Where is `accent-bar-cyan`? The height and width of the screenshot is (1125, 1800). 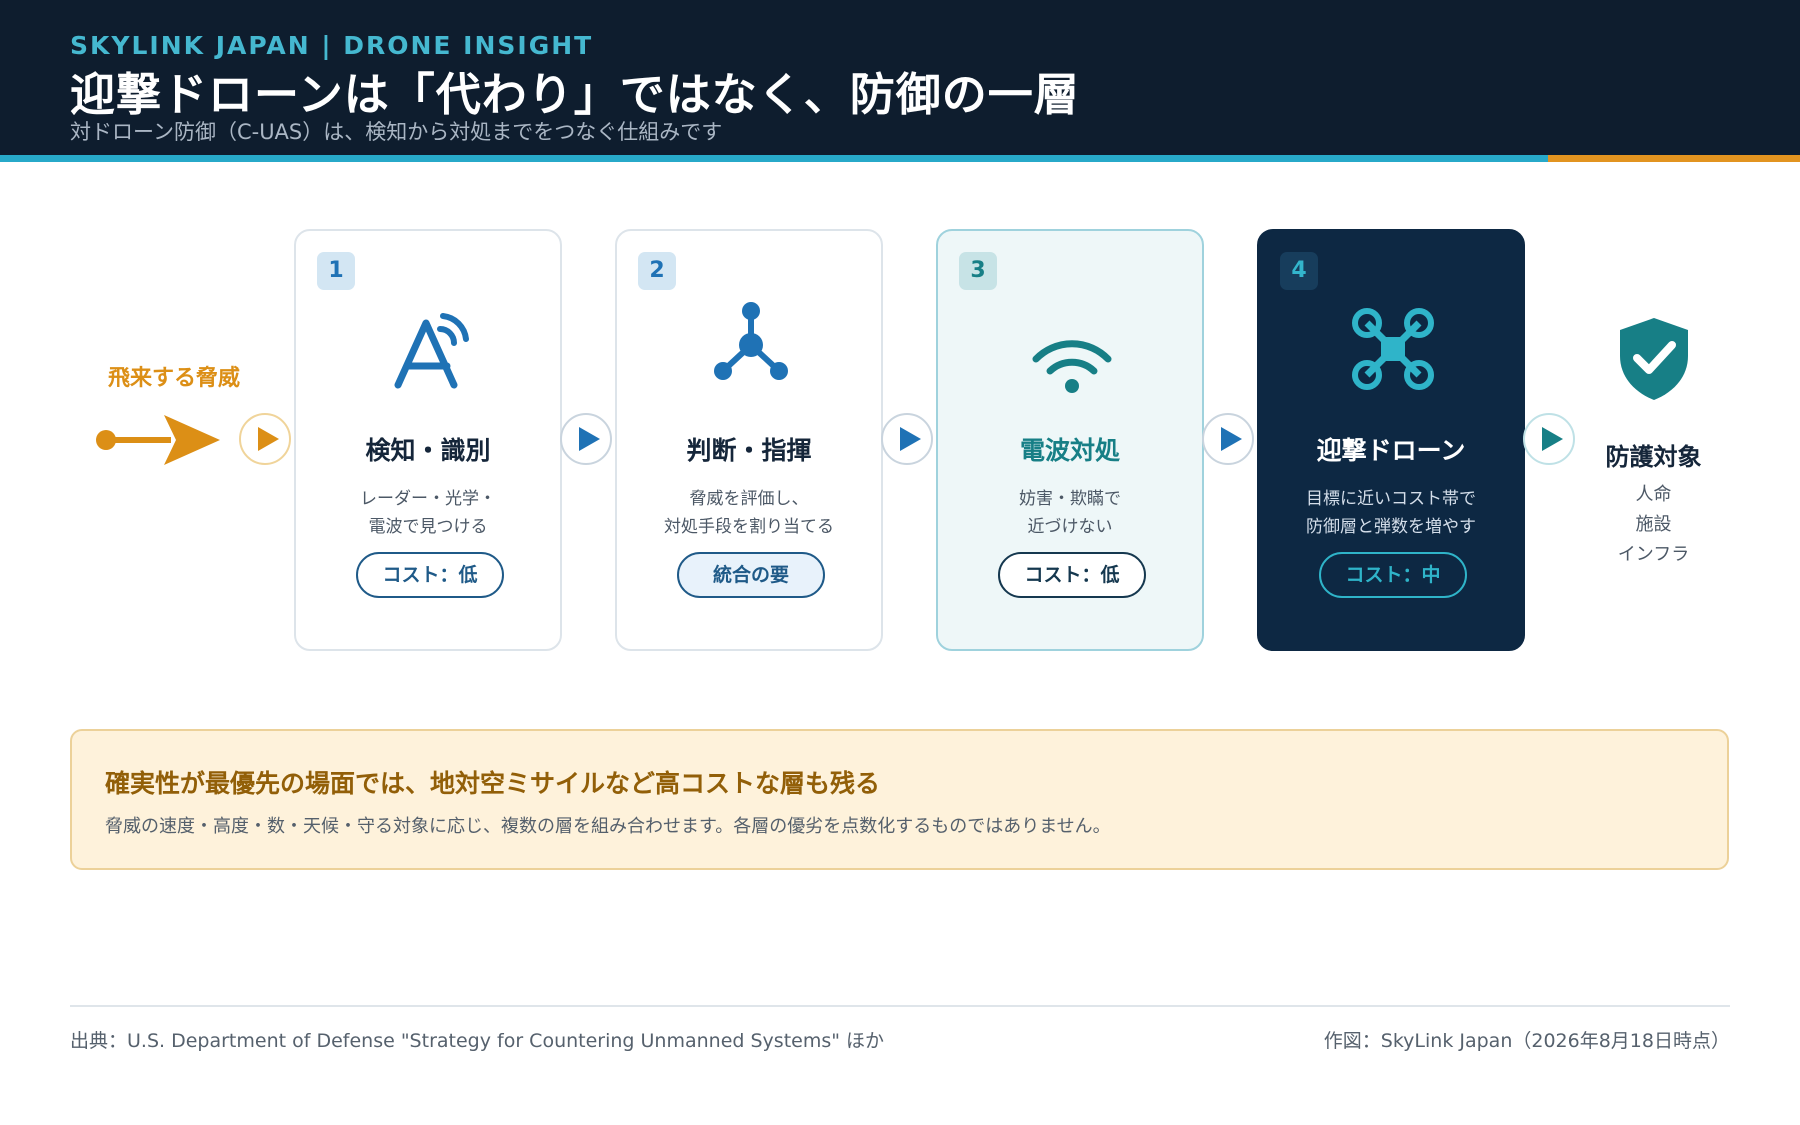
accent-bar-cyan is located at coordinates (774, 158).